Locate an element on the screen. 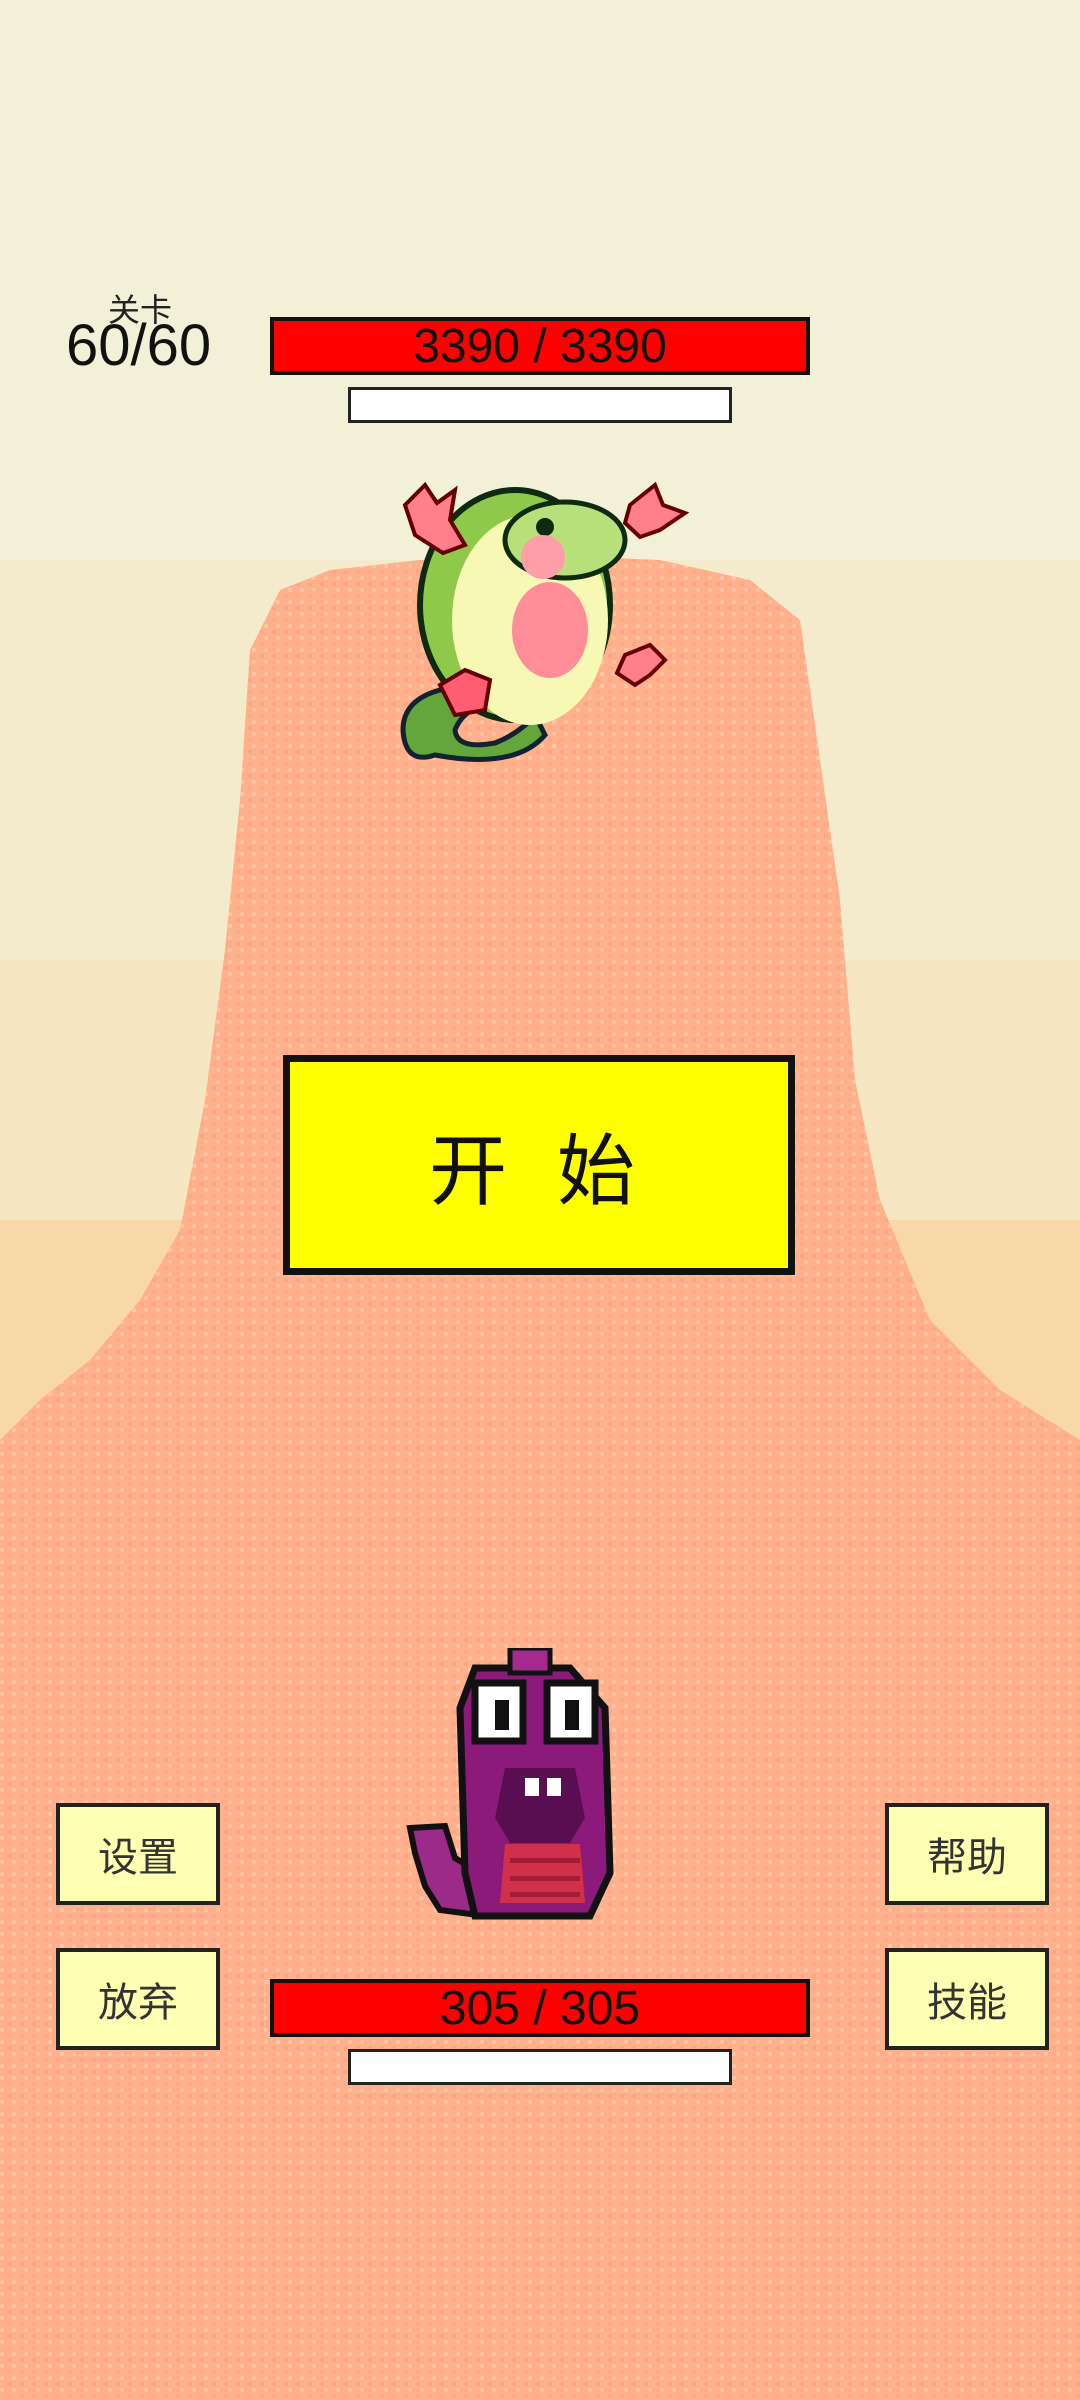  player-hp-text: 305 / 305 is located at coordinates (540, 2008).